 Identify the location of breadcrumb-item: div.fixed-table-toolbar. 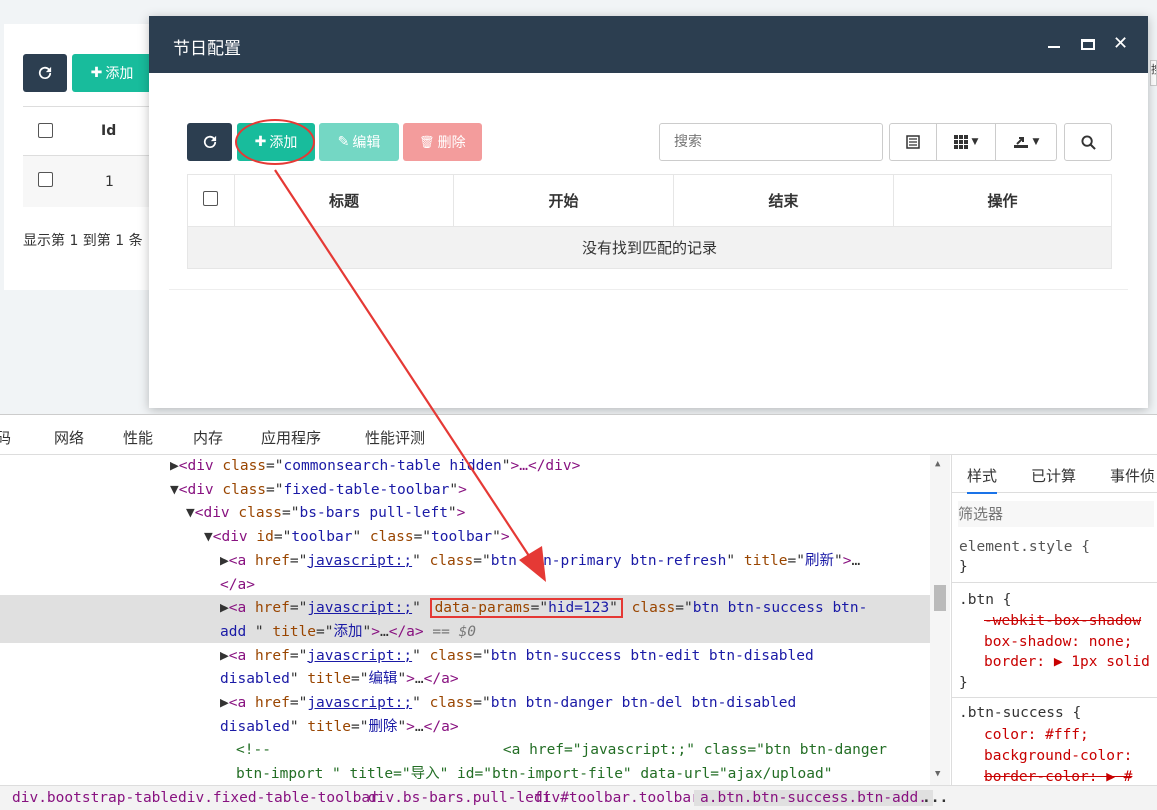
(278, 798).